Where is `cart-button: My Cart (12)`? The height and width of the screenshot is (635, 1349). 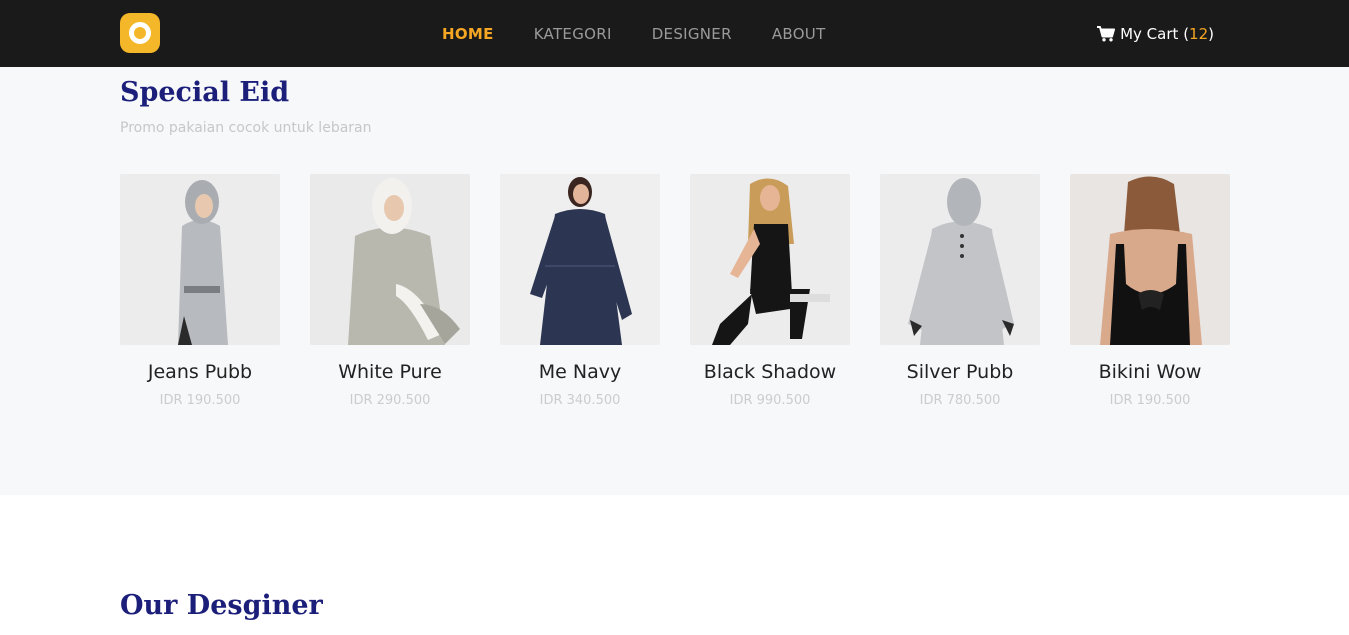
cart-button: My Cart (12) is located at coordinates (1155, 33).